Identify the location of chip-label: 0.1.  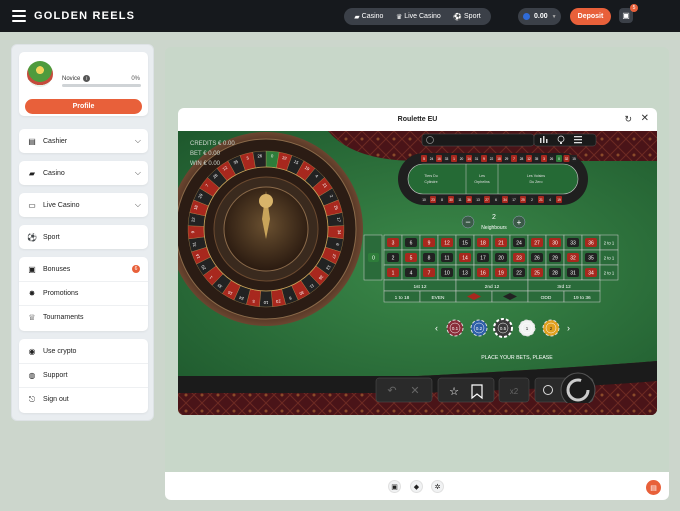
(455, 328).